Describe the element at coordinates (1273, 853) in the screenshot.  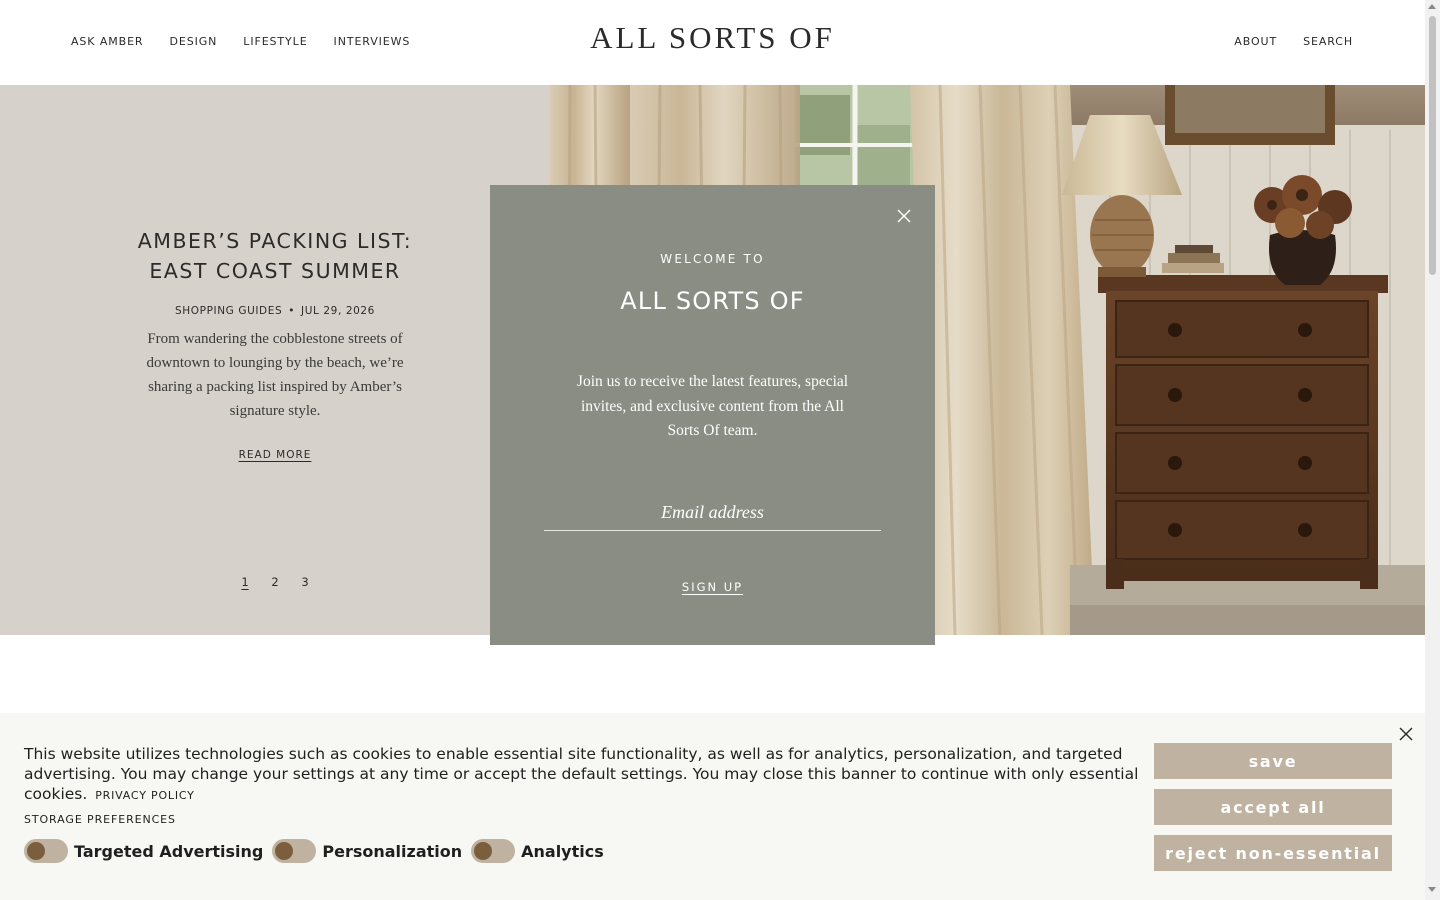
I see `reject-non-essential-button: reject non-essential` at that location.